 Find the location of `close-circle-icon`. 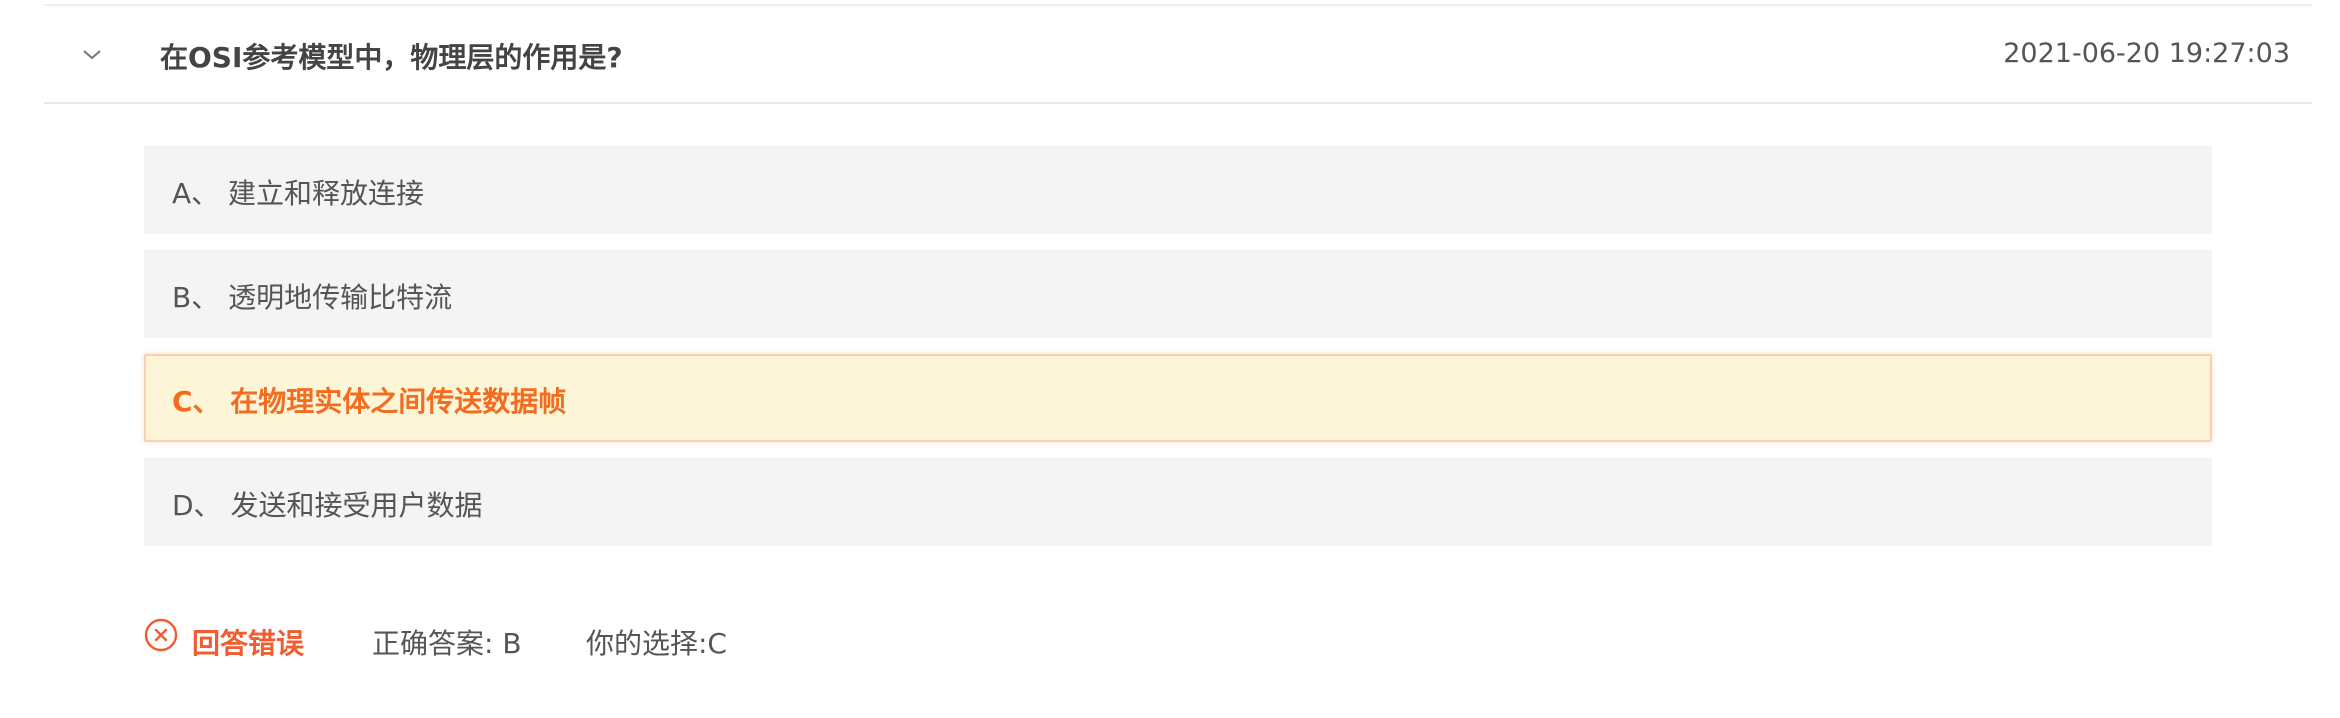

close-circle-icon is located at coordinates (161, 635).